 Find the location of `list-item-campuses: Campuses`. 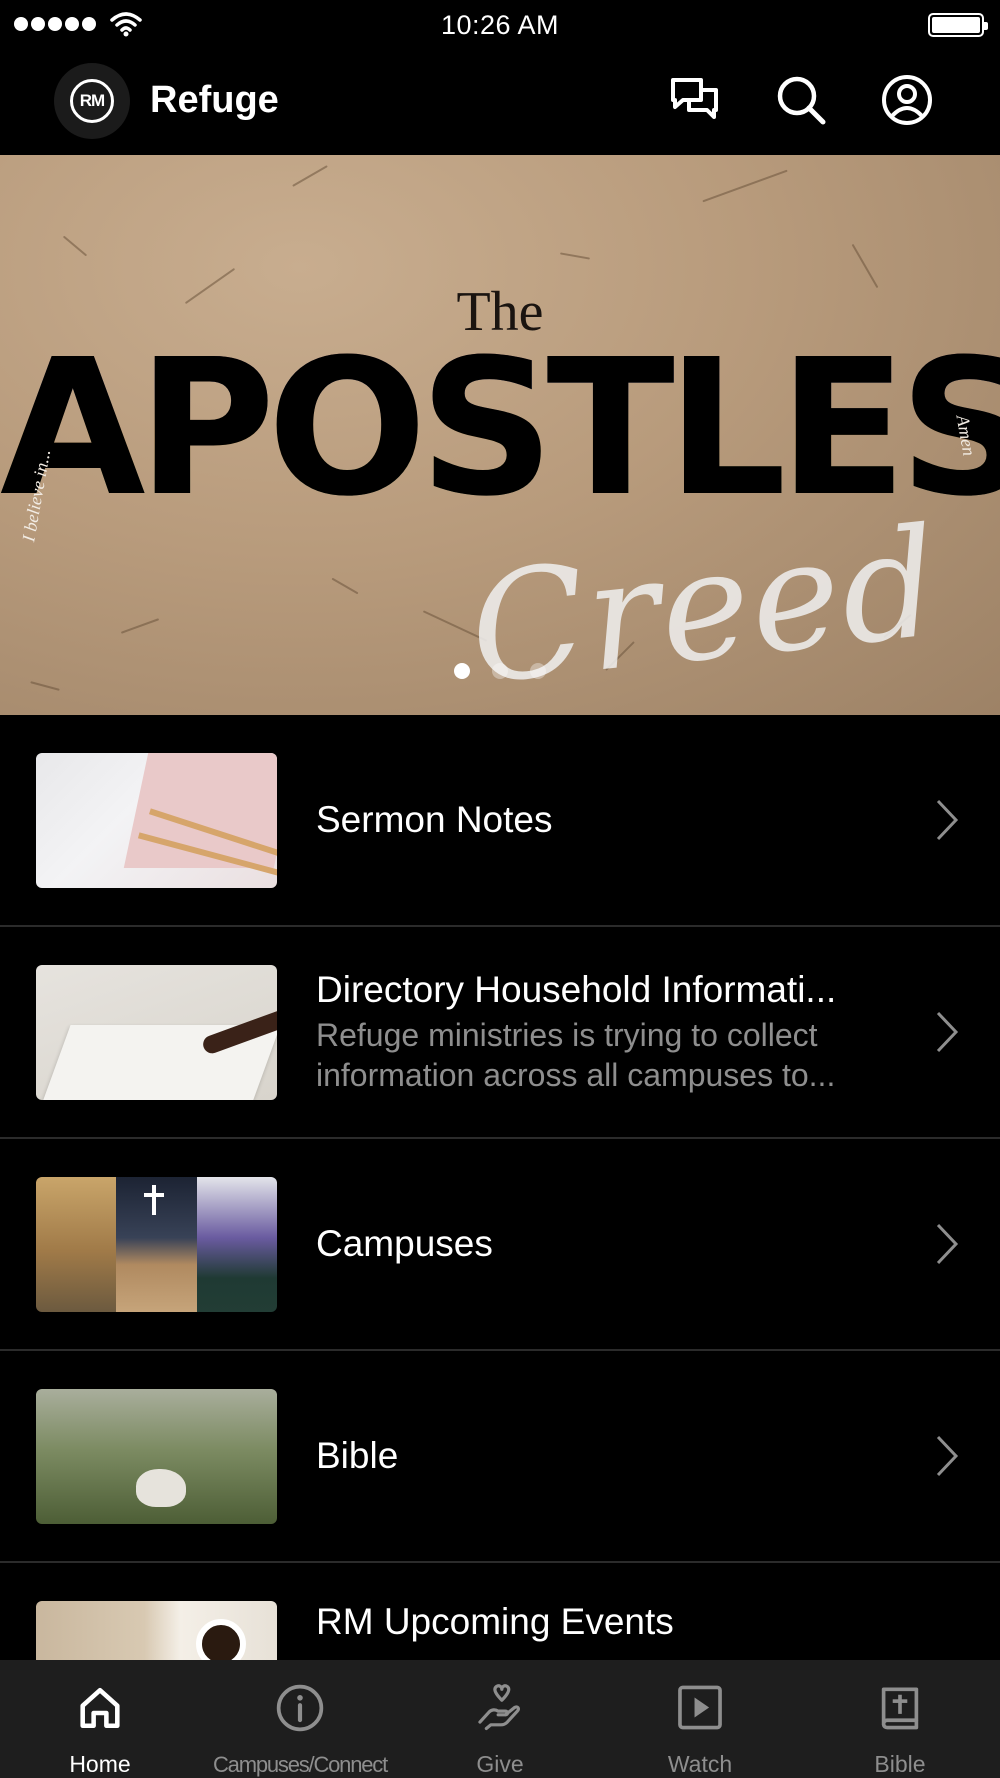

list-item-campuses: Campuses is located at coordinates (500, 1245).